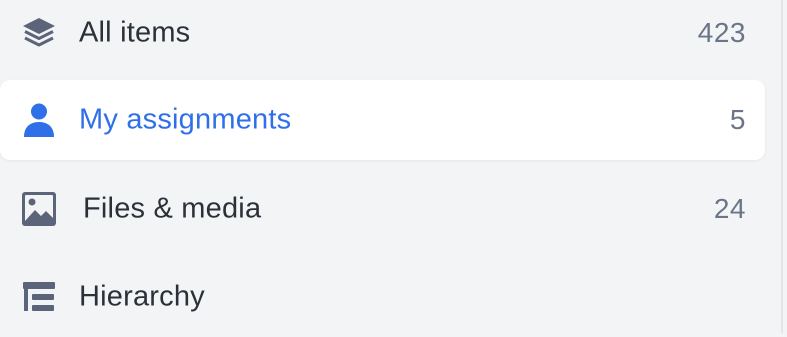 Image resolution: width=787 pixels, height=337 pixels. Describe the element at coordinates (172, 208) in the screenshot. I see `nav-item-label: Files & media` at that location.